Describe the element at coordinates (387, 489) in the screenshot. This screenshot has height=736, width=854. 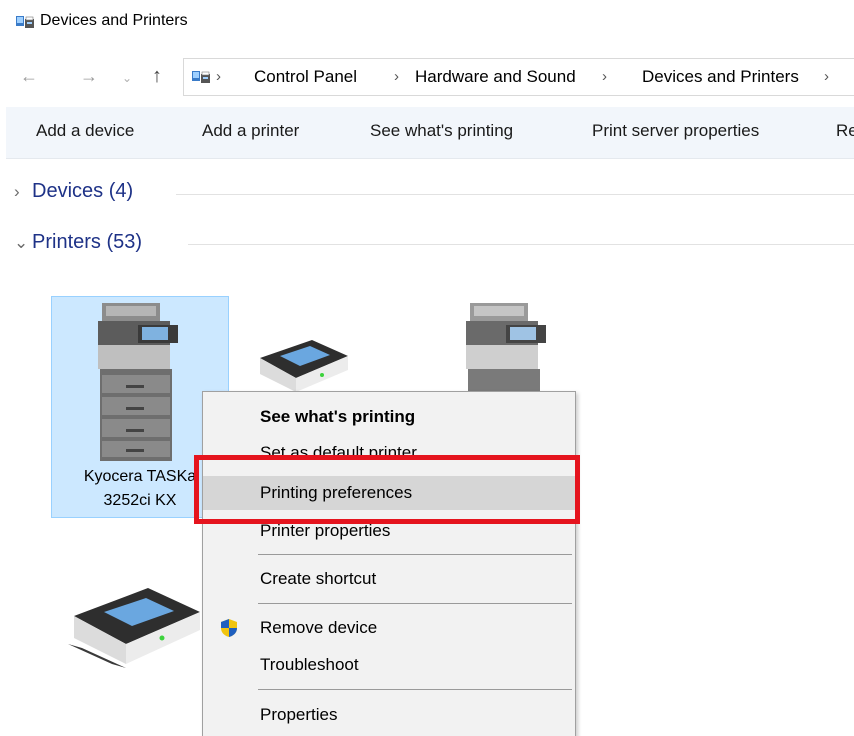
I see `annotation-highlight-box` at that location.